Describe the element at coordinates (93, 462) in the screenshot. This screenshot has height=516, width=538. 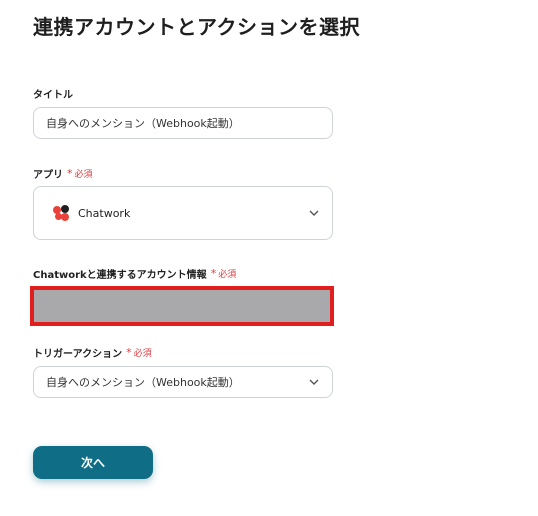
I see `next-button: 次へ` at that location.